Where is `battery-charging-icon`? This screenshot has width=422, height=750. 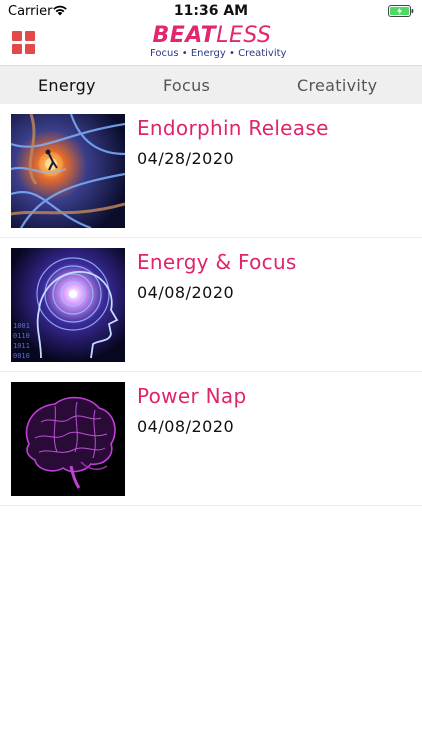
battery-charging-icon is located at coordinates (401, 11).